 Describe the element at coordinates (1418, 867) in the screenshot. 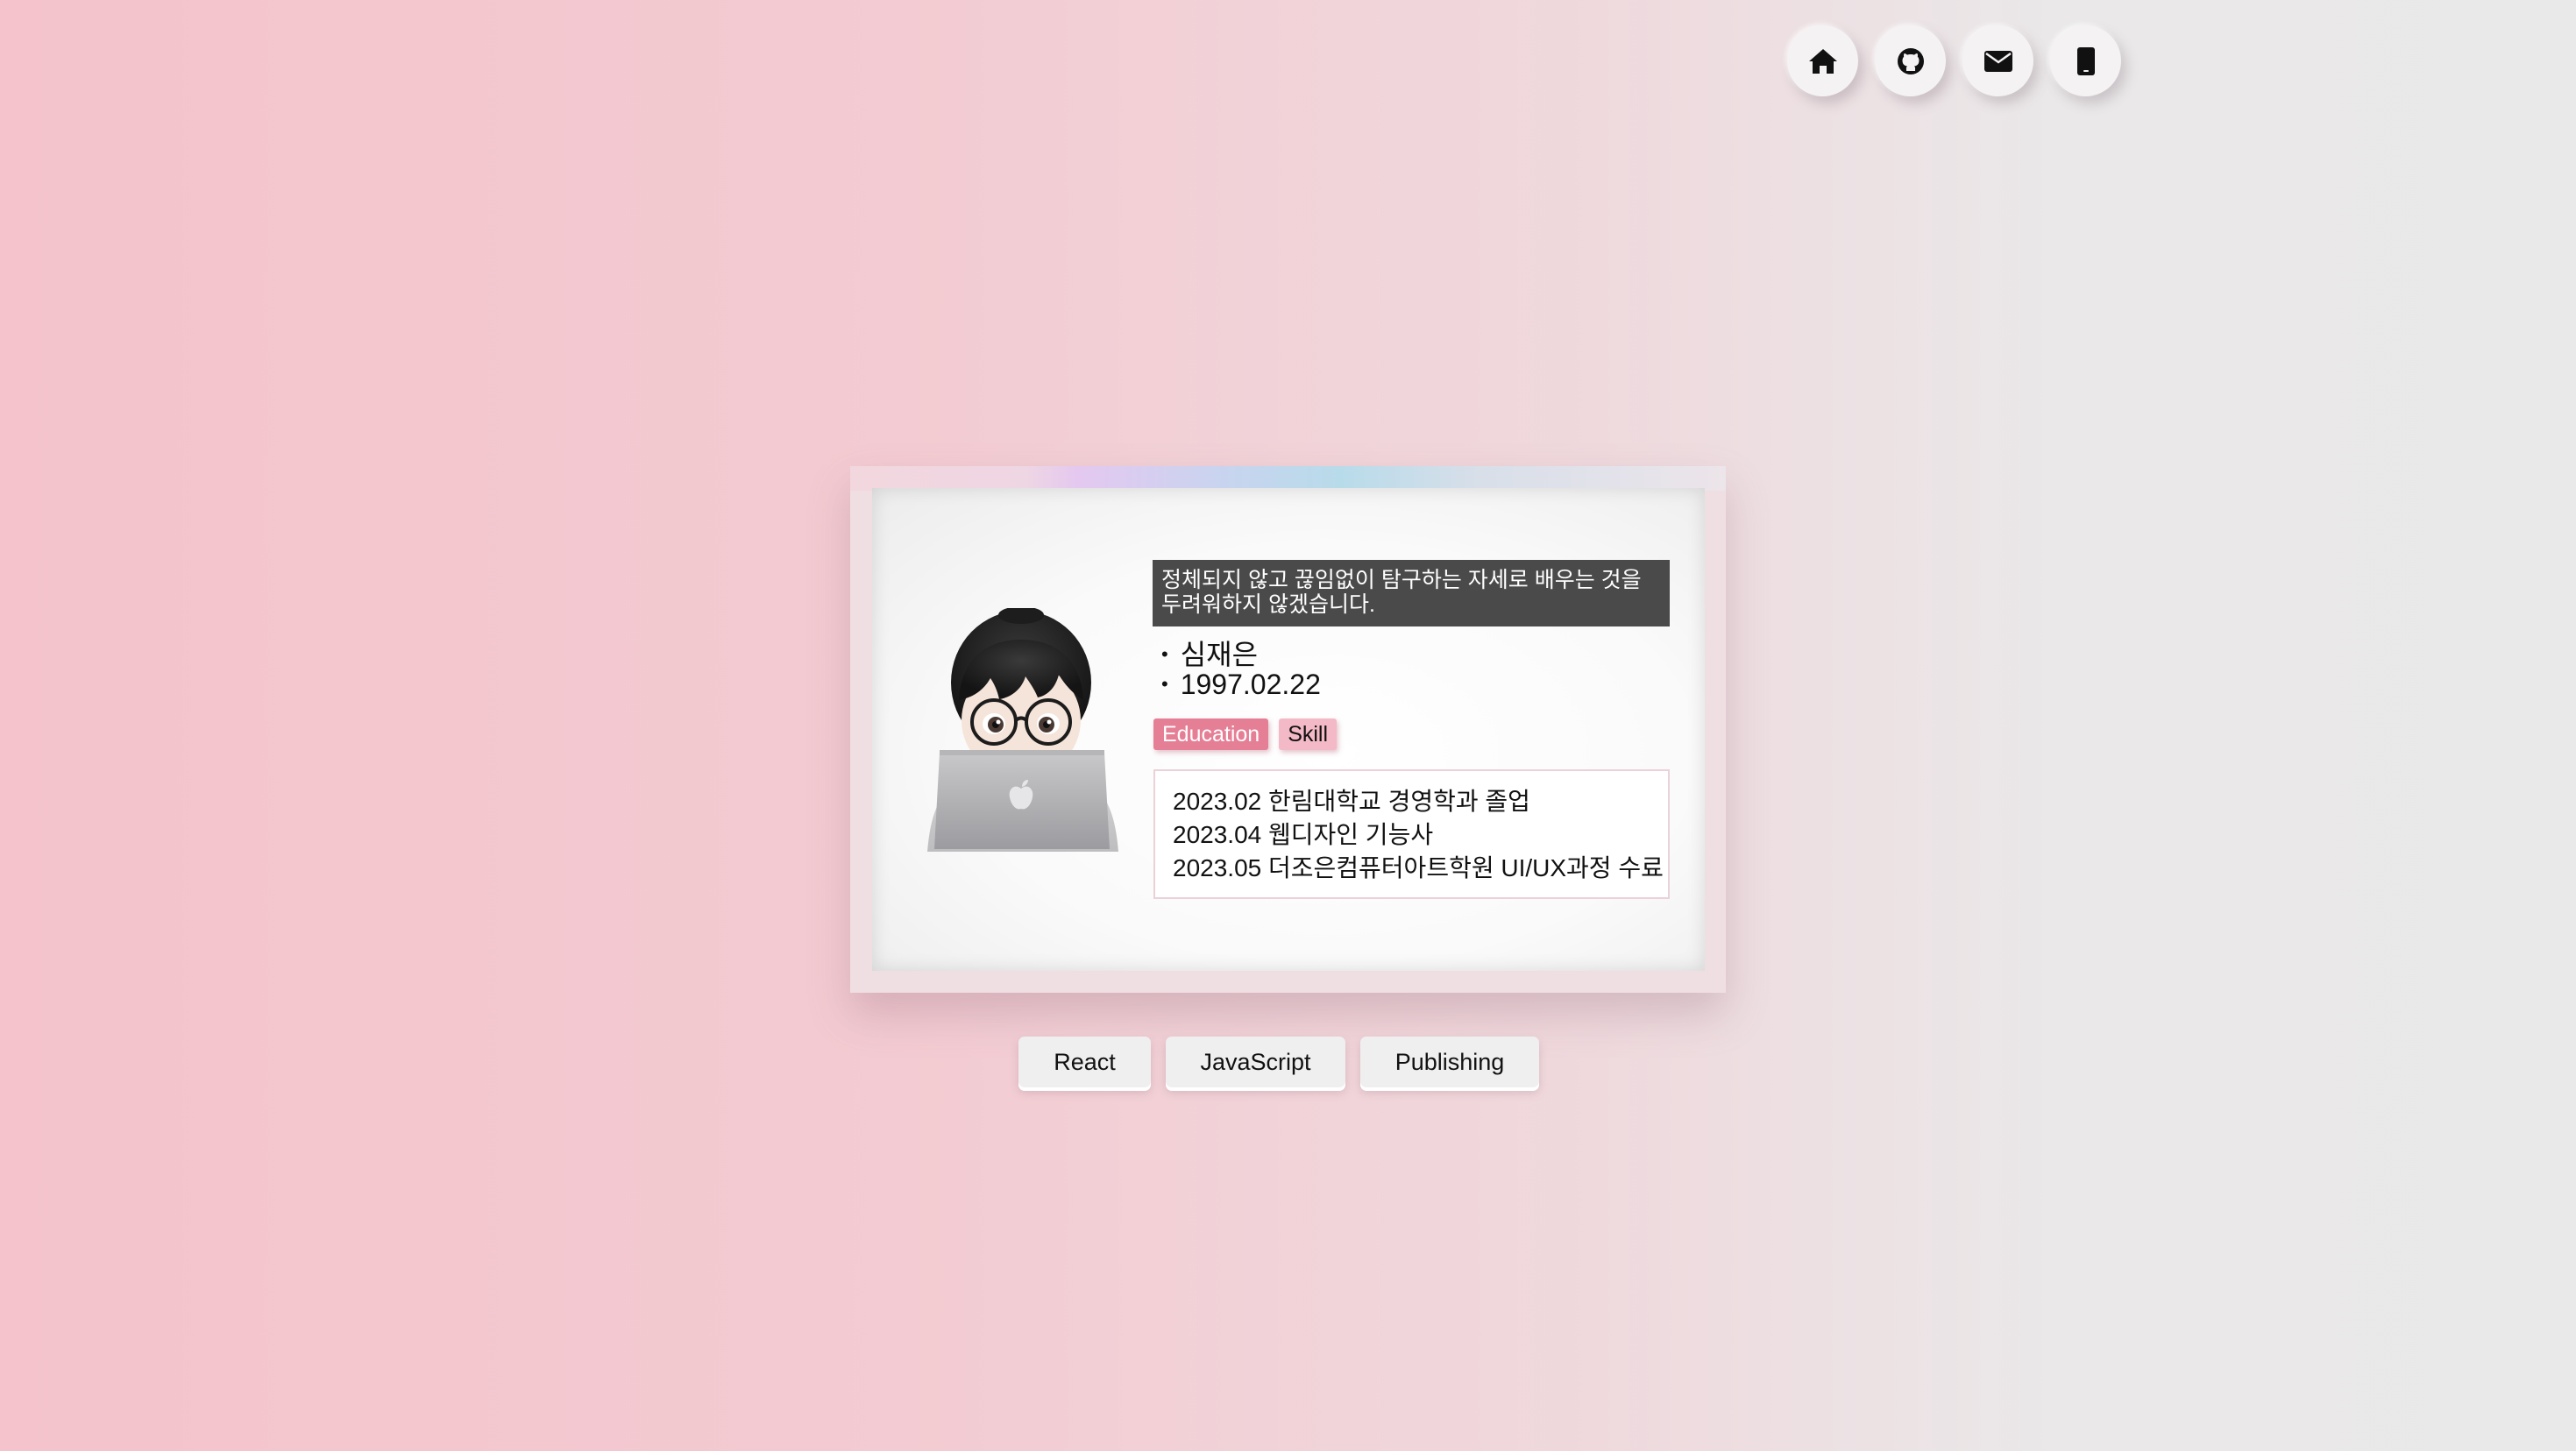

I see `education-item: 2023.05 더조은컴퓨터아트학원 UI/UX과정 수료` at that location.